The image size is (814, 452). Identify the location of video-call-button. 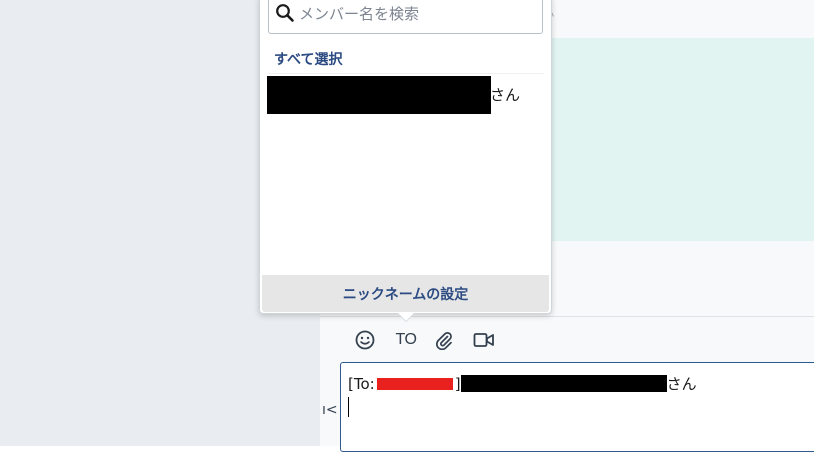
(484, 340).